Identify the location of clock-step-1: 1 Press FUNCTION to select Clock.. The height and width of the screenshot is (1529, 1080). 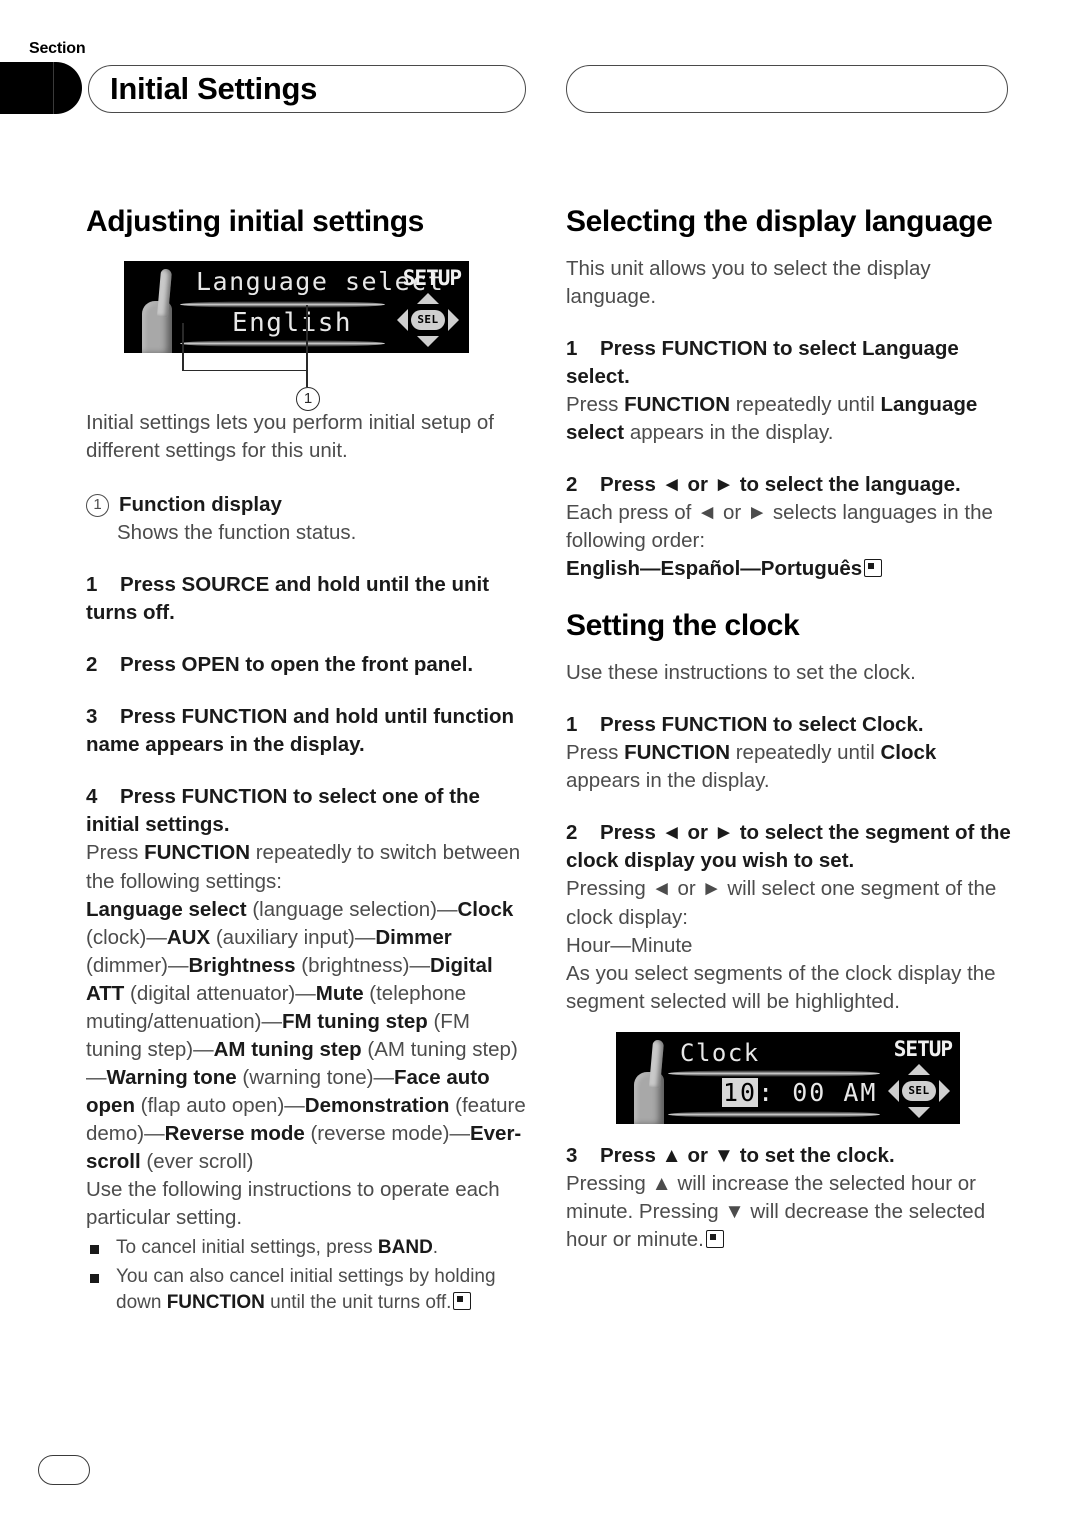
(790, 725).